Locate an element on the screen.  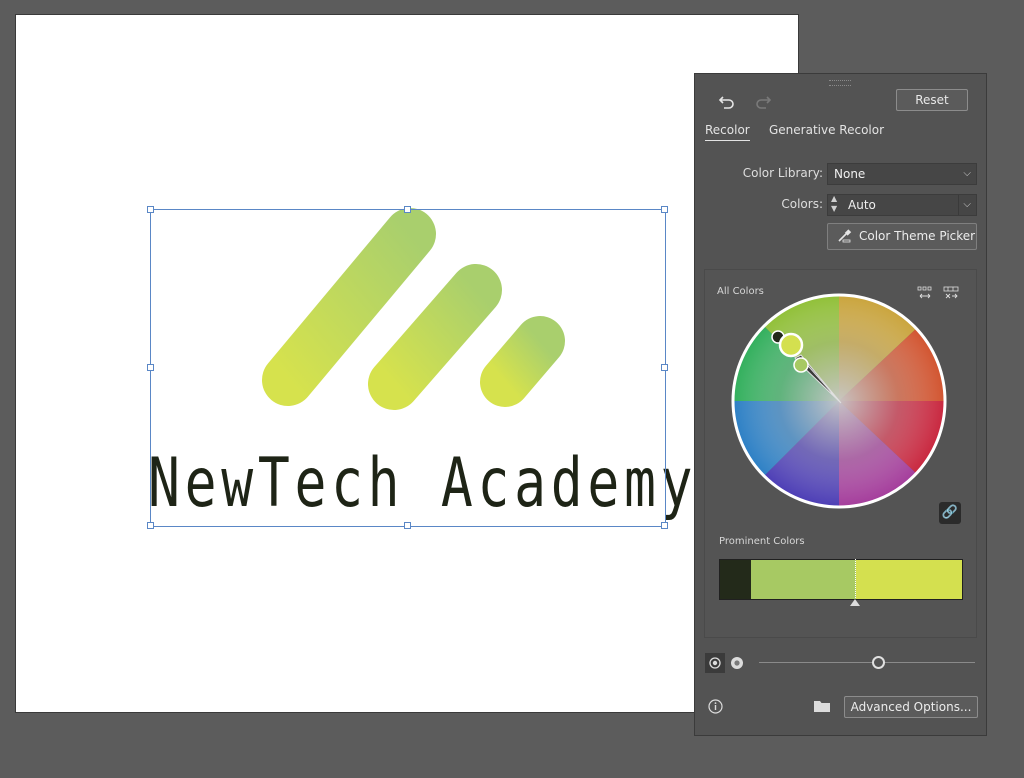
tab-generative-recolor: Generative Recolor is located at coordinates (826, 130).